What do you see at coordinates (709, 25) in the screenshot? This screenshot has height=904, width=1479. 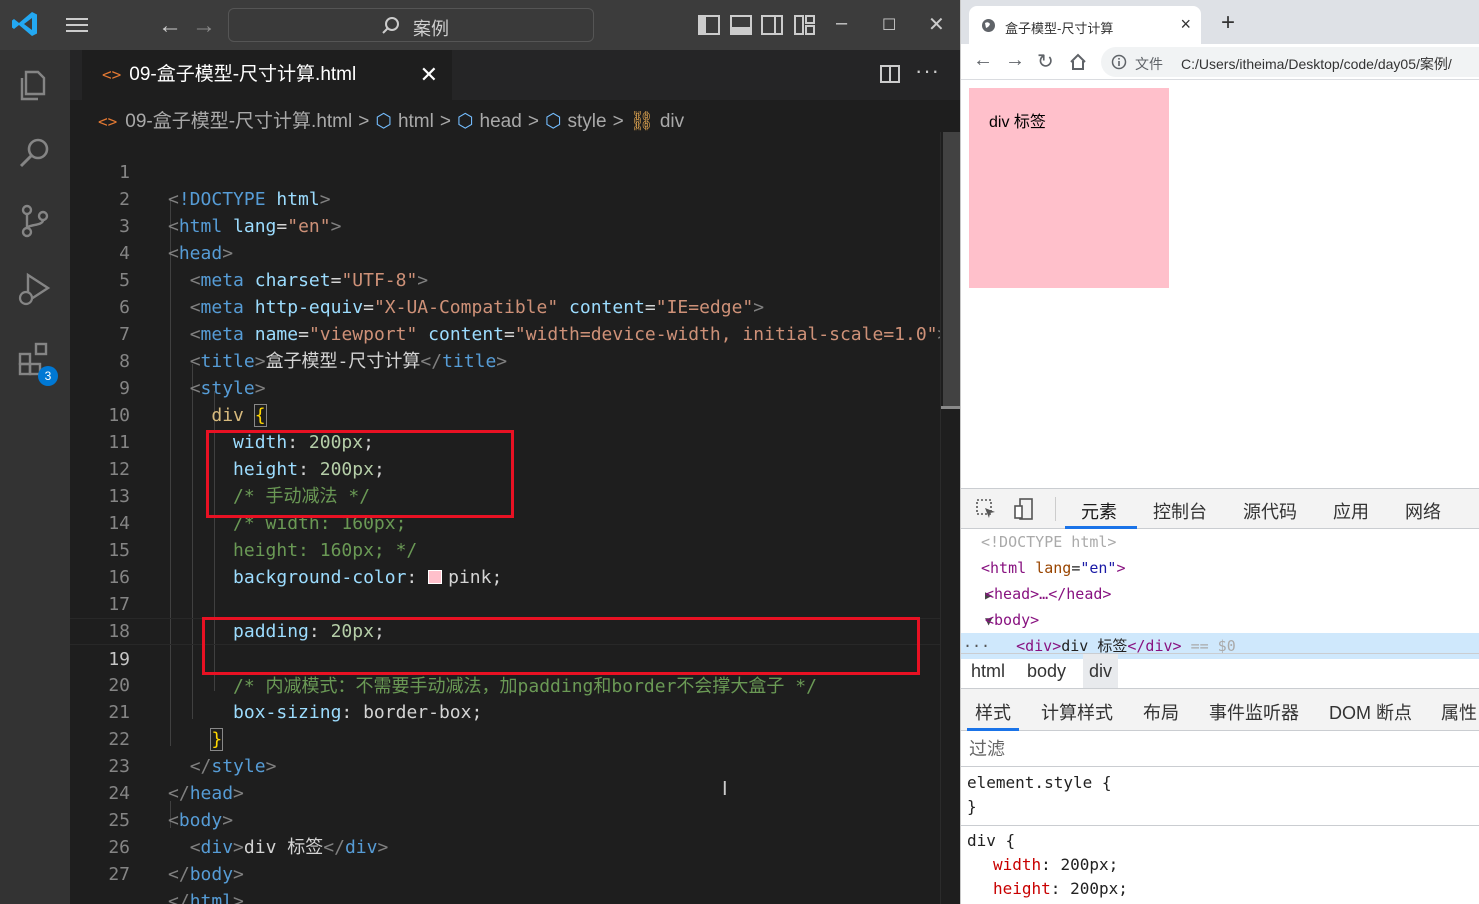 I see `toggle-primary-sidebar-icon` at bounding box center [709, 25].